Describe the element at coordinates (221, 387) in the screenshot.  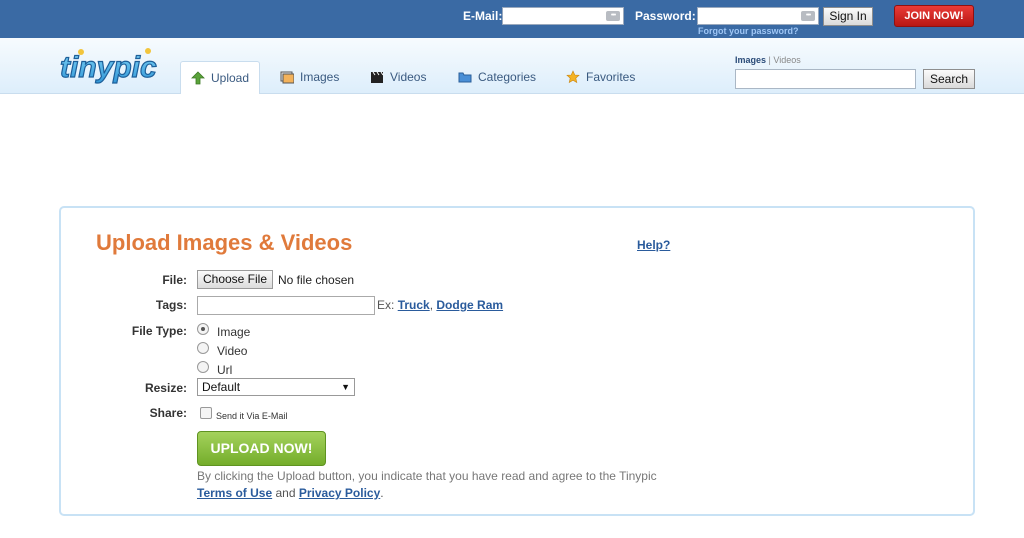
I see `resize-value: Default` at that location.